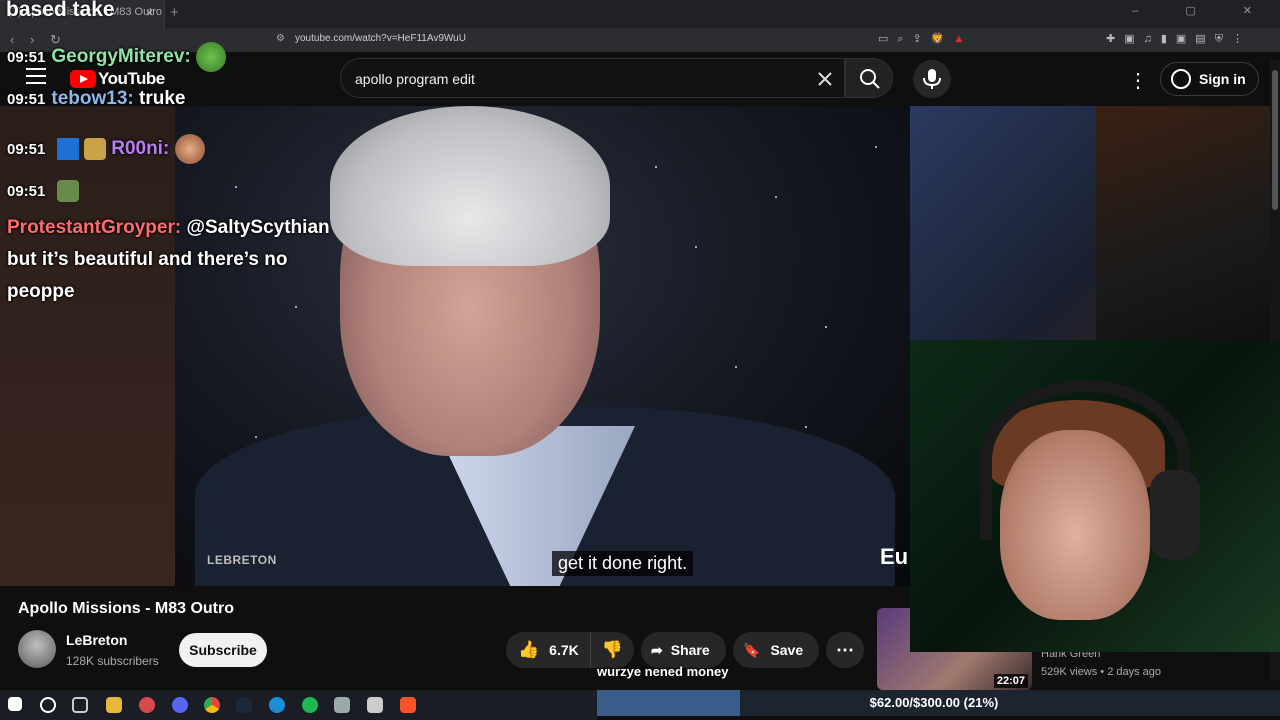  What do you see at coordinates (752, 649) in the screenshot?
I see `bookmark-icon: 🔖` at bounding box center [752, 649].